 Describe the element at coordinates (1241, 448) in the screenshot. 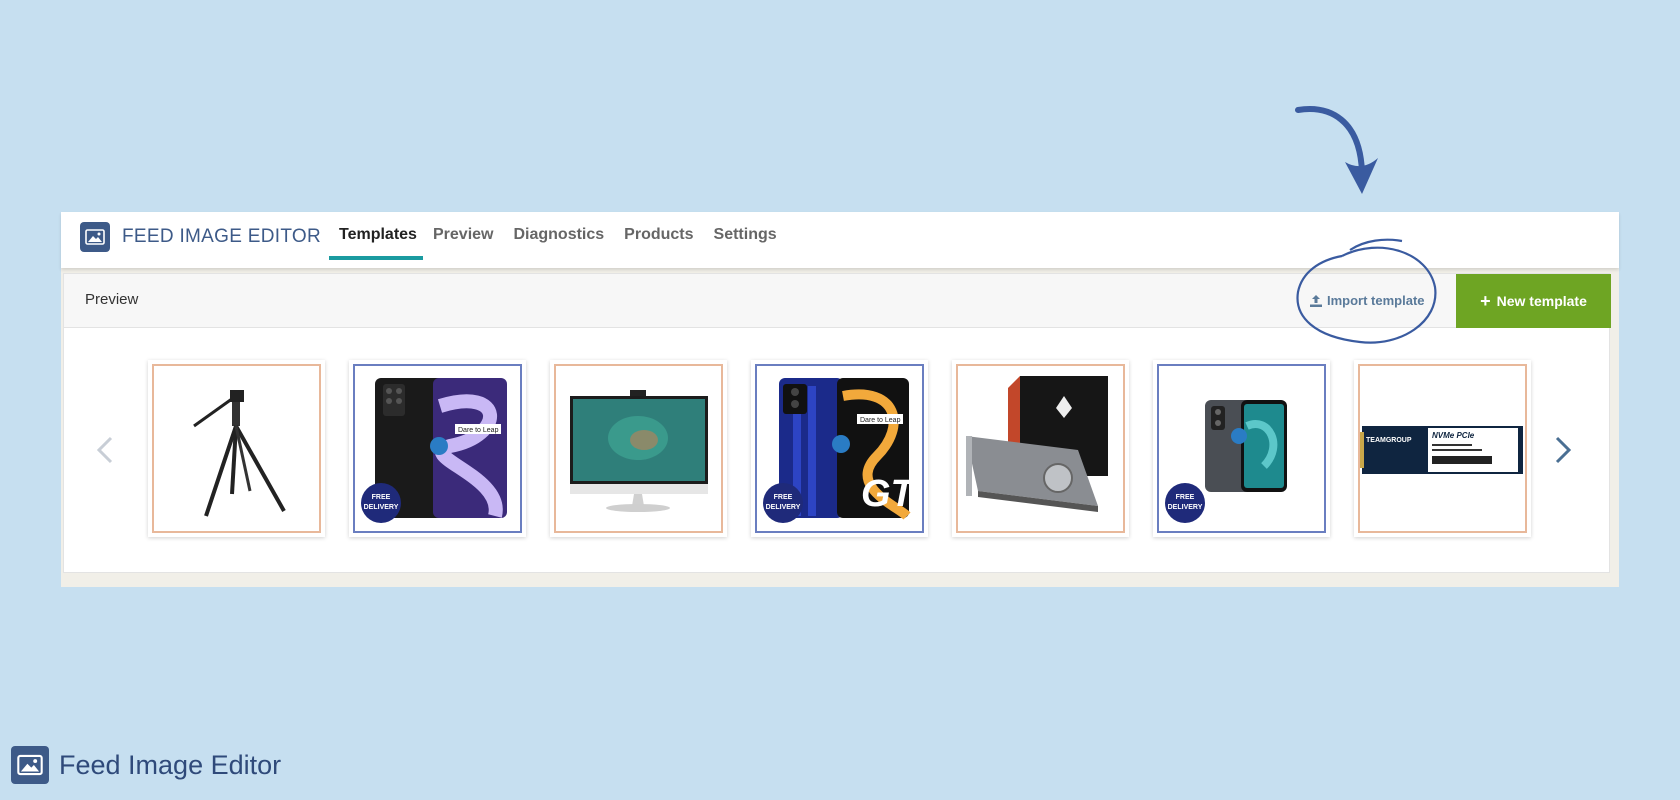

I see `template-card: FREE DELIVERY` at that location.